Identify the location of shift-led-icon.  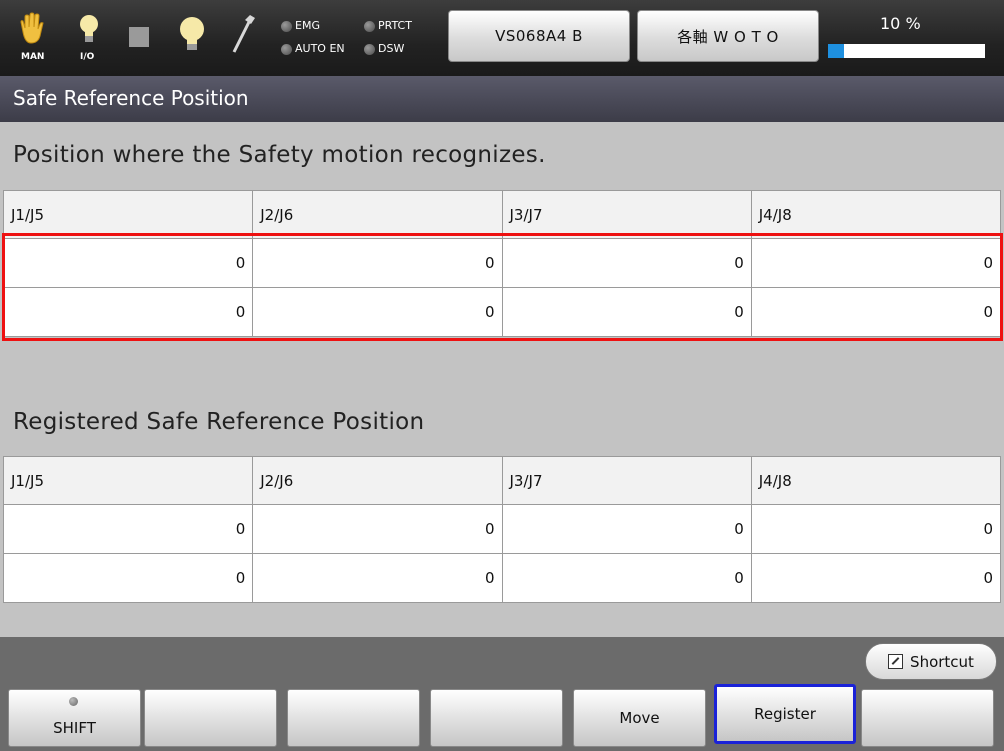
(73, 701).